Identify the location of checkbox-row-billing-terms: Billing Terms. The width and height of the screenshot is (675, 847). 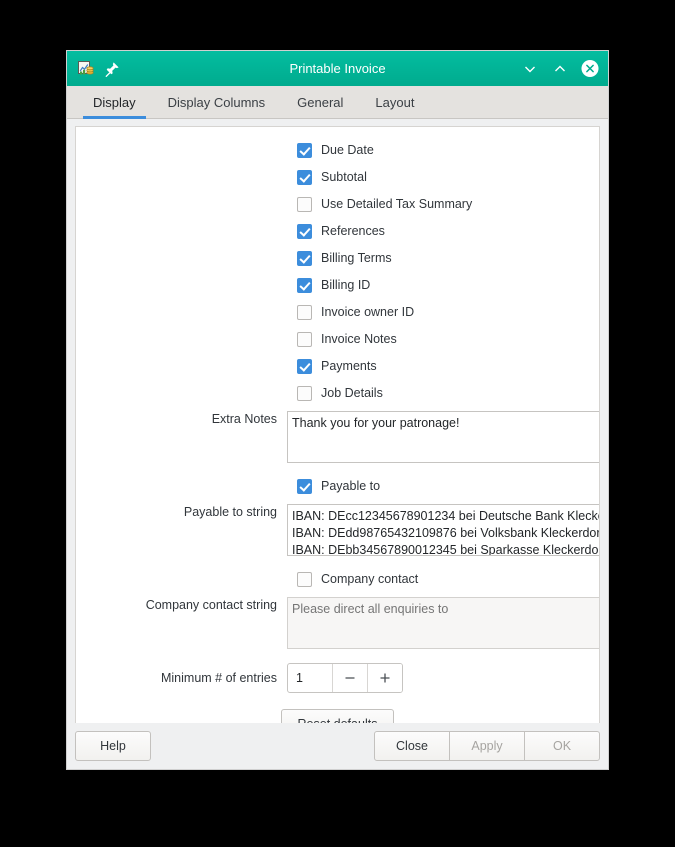
(337, 258).